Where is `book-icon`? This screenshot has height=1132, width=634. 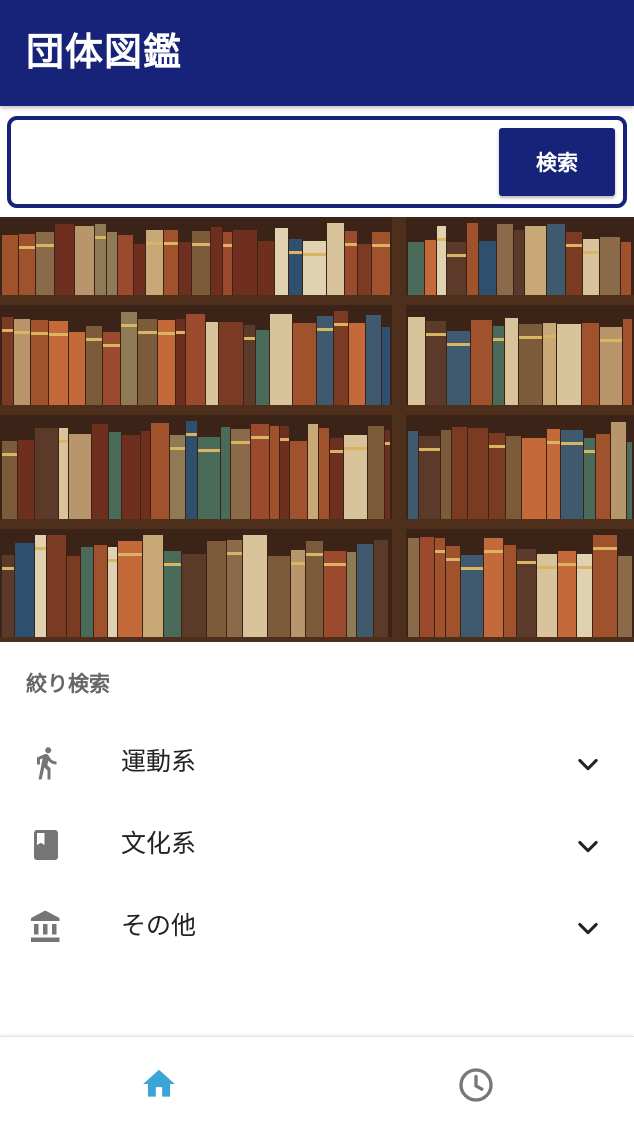 book-icon is located at coordinates (46, 845).